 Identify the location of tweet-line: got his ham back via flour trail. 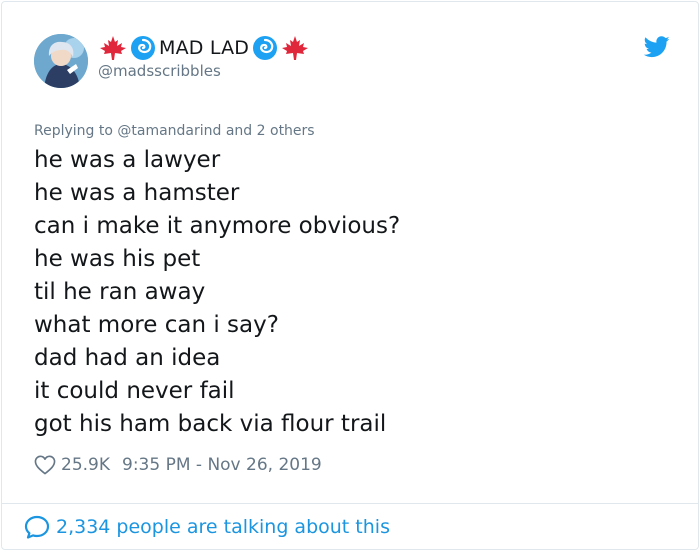
(210, 424).